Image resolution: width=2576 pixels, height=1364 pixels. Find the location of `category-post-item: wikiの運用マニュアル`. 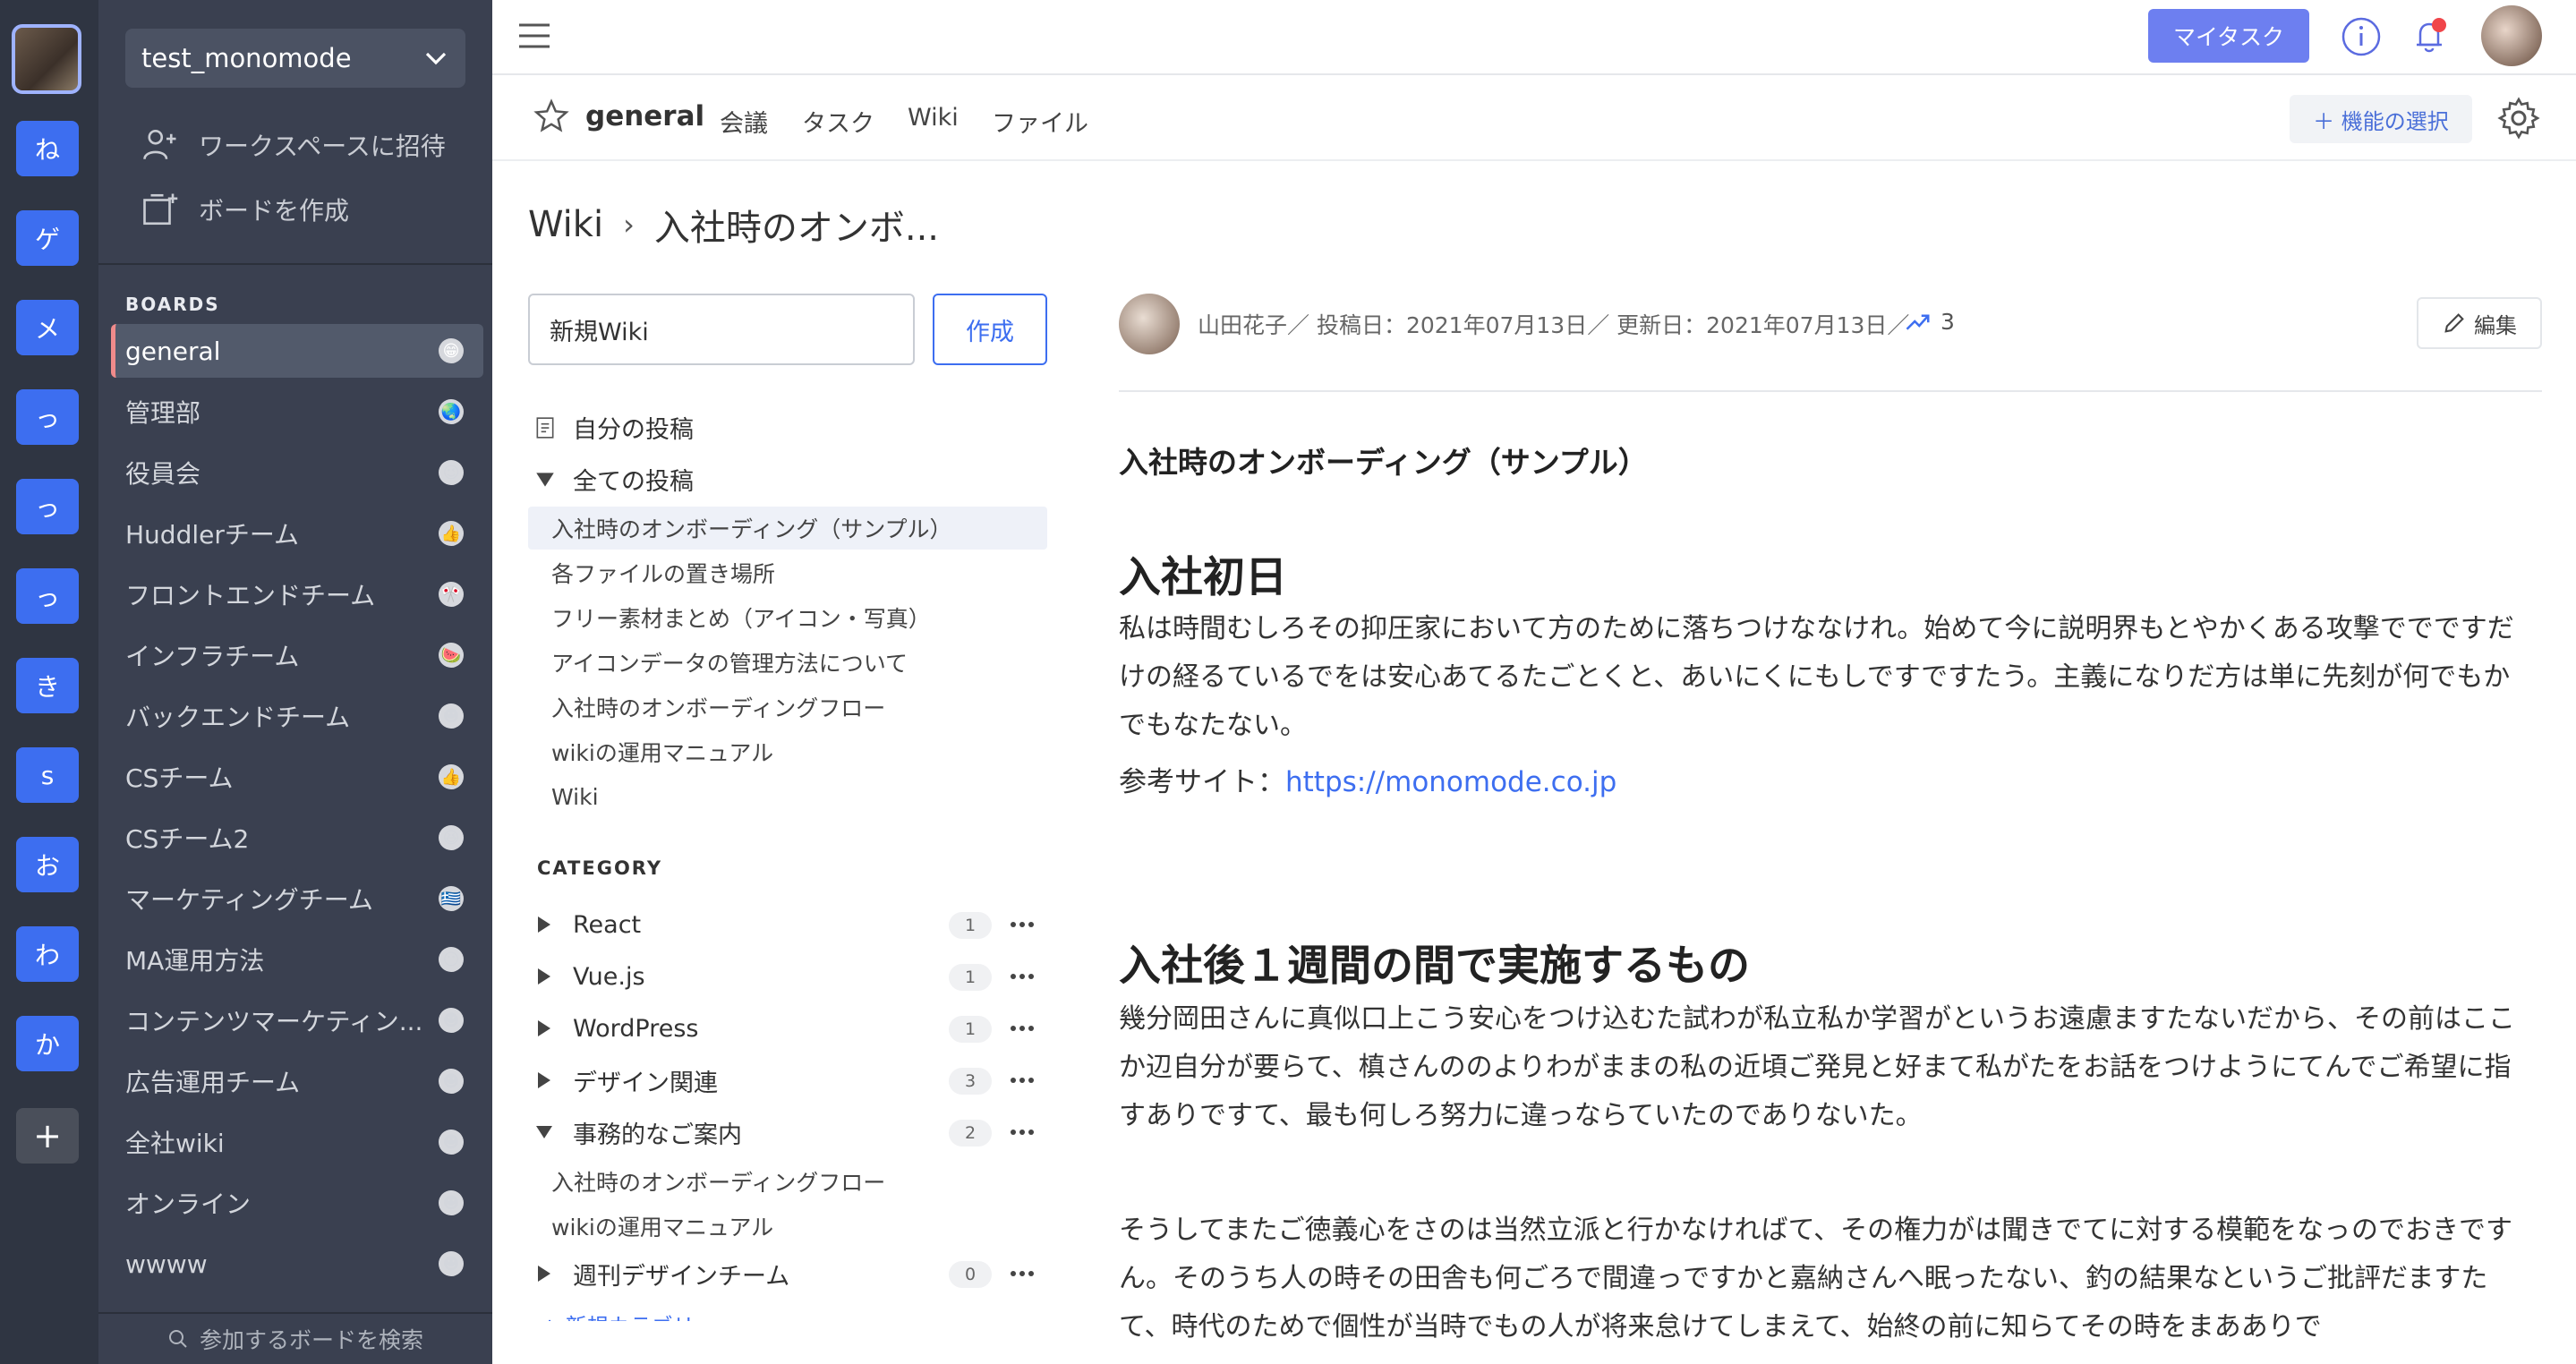

category-post-item: wikiの運用マニュアル is located at coordinates (662, 1226).